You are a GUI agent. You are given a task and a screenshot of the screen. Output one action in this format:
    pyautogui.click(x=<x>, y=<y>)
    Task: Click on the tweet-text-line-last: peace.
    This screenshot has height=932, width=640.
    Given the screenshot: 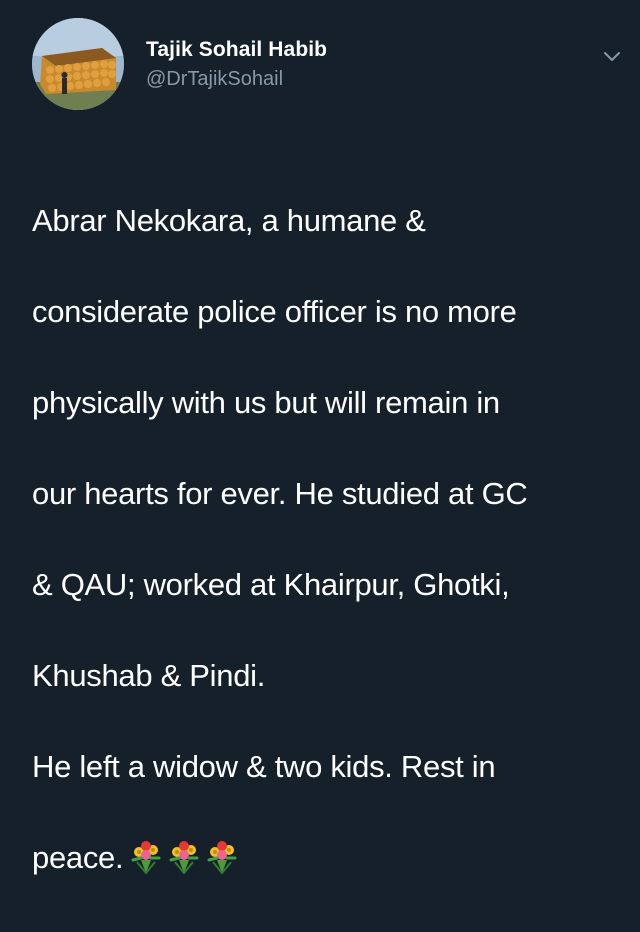 What is the action you would take?
    pyautogui.click(x=332, y=861)
    